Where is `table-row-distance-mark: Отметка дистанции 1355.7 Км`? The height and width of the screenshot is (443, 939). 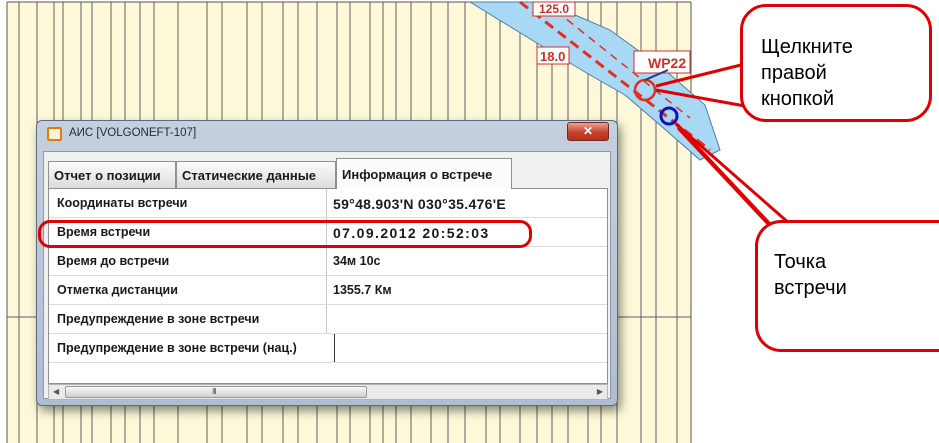 table-row-distance-mark: Отметка дистанции 1355.7 Км is located at coordinates (328, 290).